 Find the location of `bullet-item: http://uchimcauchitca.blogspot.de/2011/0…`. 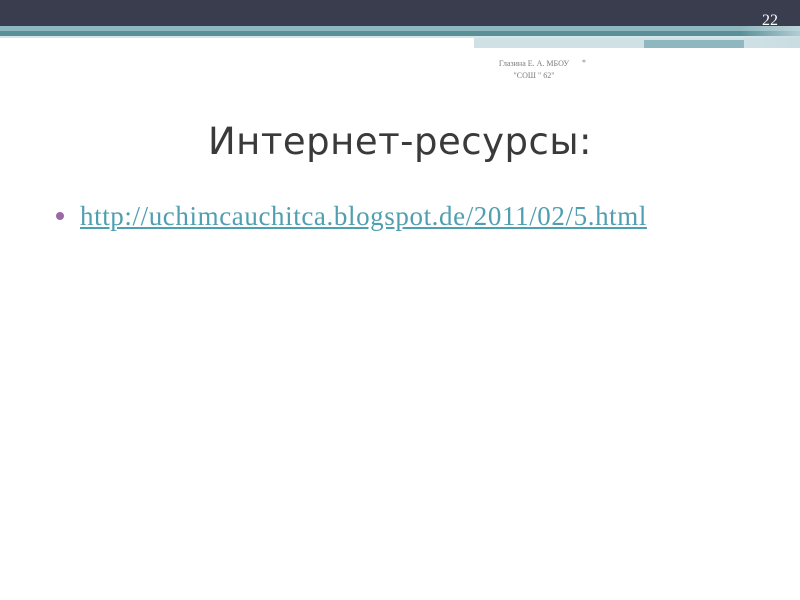

bullet-item: http://uchimcauchitca.blogspot.de/2011/0… is located at coordinates (405, 216).